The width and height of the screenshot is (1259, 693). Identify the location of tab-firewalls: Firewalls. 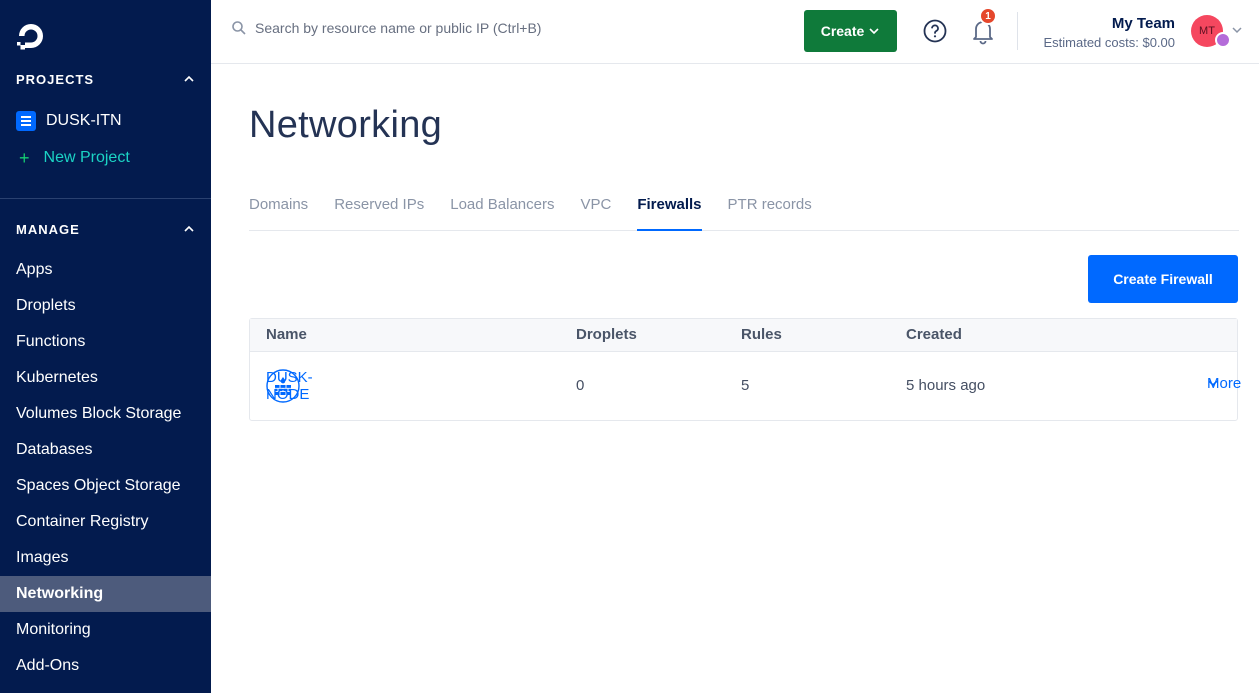
(669, 212).